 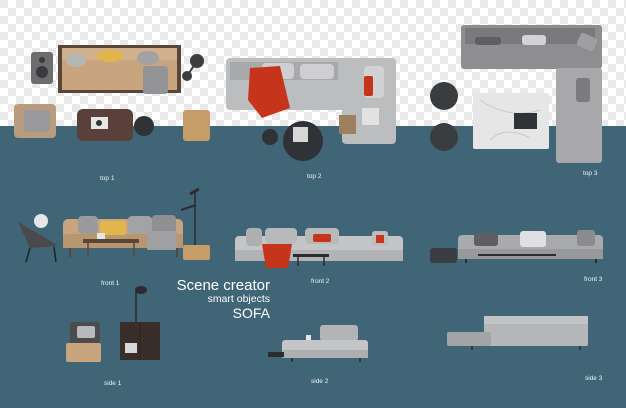 I want to click on sectional-sofa-side, so click(x=517, y=333).